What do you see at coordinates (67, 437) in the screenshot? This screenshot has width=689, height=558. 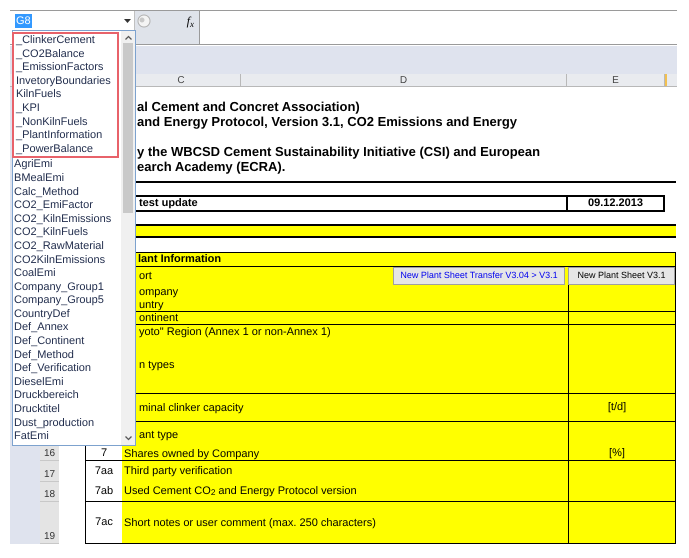 I see `list-item: FatEmi` at bounding box center [67, 437].